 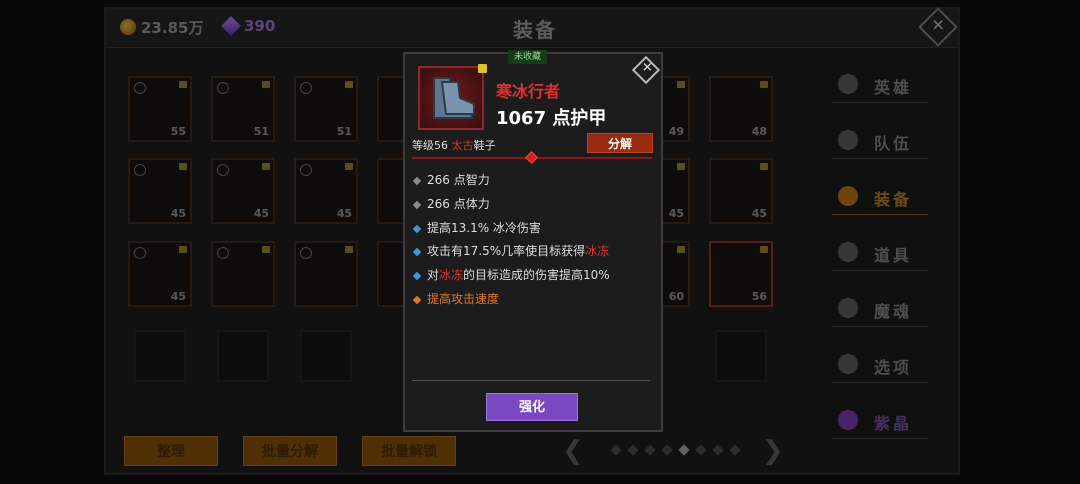 I want to click on boots-icon, so click(x=454, y=98).